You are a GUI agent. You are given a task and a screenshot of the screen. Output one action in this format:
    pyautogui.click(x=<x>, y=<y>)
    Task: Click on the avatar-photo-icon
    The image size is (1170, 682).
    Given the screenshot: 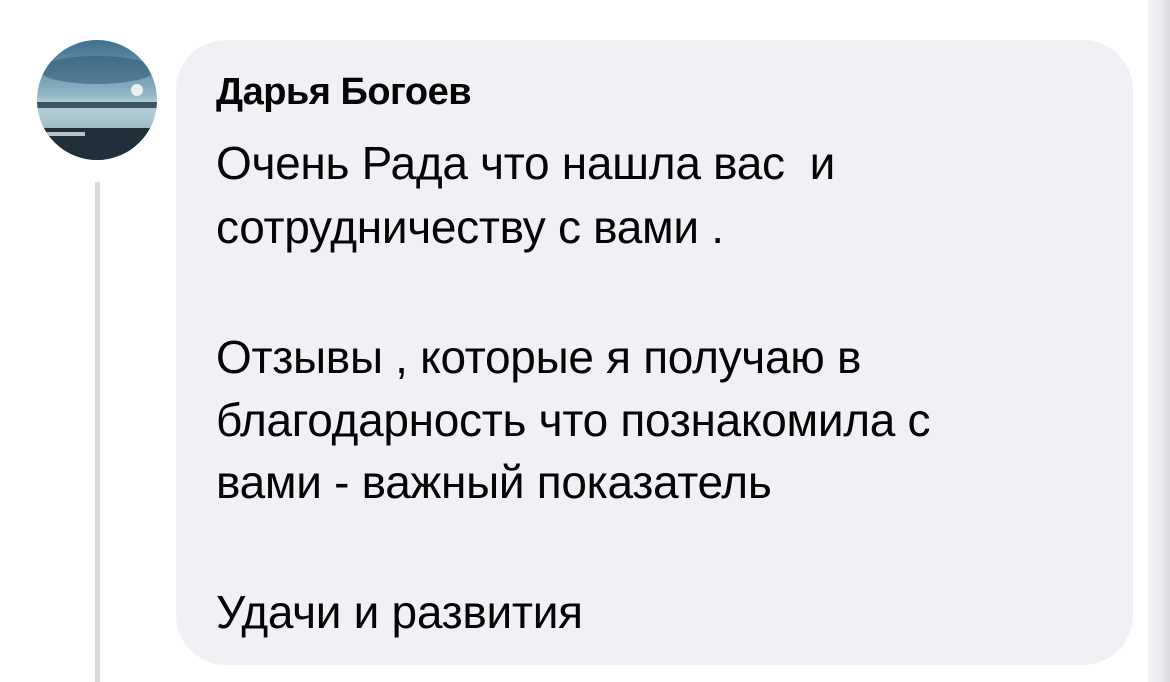 What is the action you would take?
    pyautogui.click(x=97, y=100)
    